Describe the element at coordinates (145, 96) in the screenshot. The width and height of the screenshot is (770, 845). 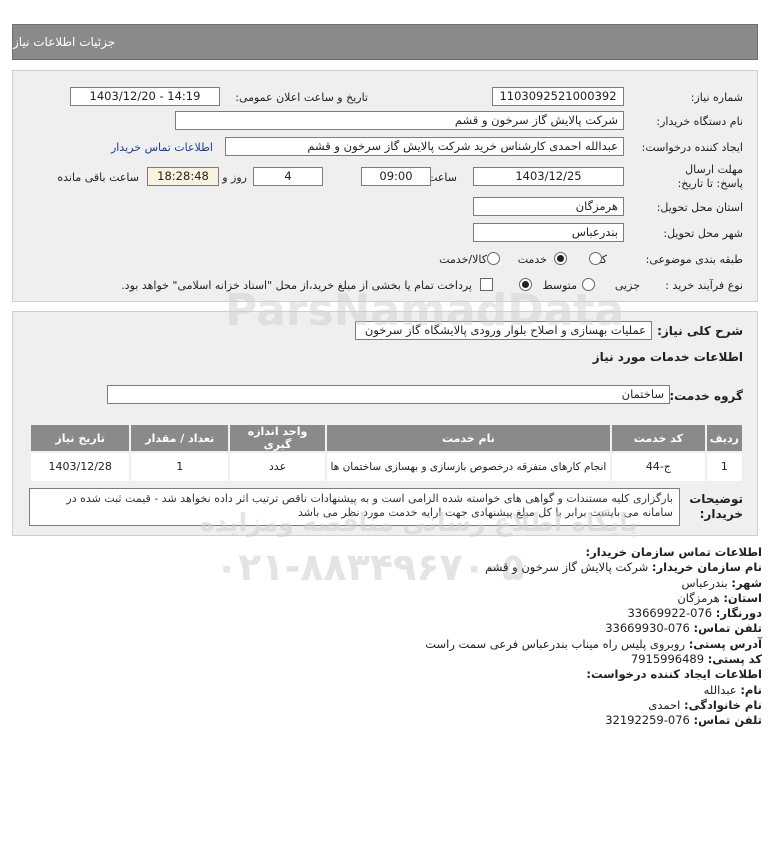
I see `announce-field: 1403/12/20 - 14:19` at that location.